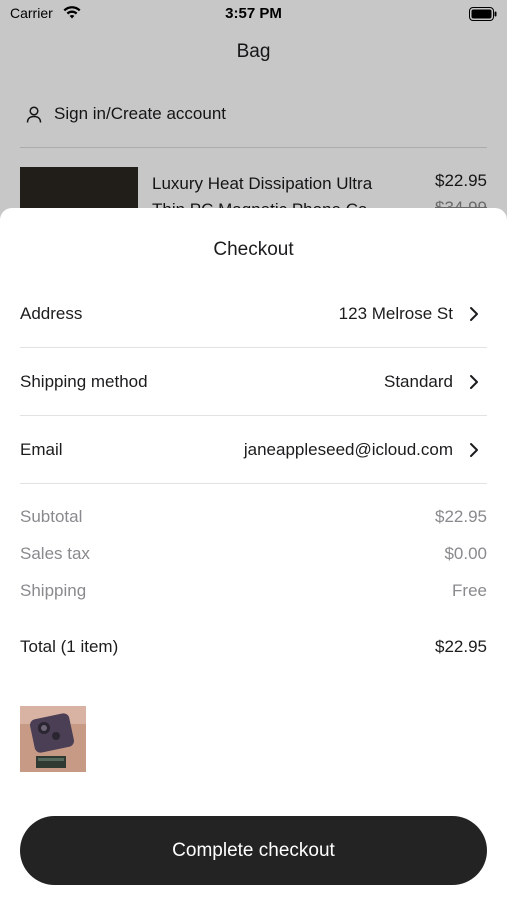  Describe the element at coordinates (461, 646) in the screenshot. I see `total-value: $22.95` at that location.